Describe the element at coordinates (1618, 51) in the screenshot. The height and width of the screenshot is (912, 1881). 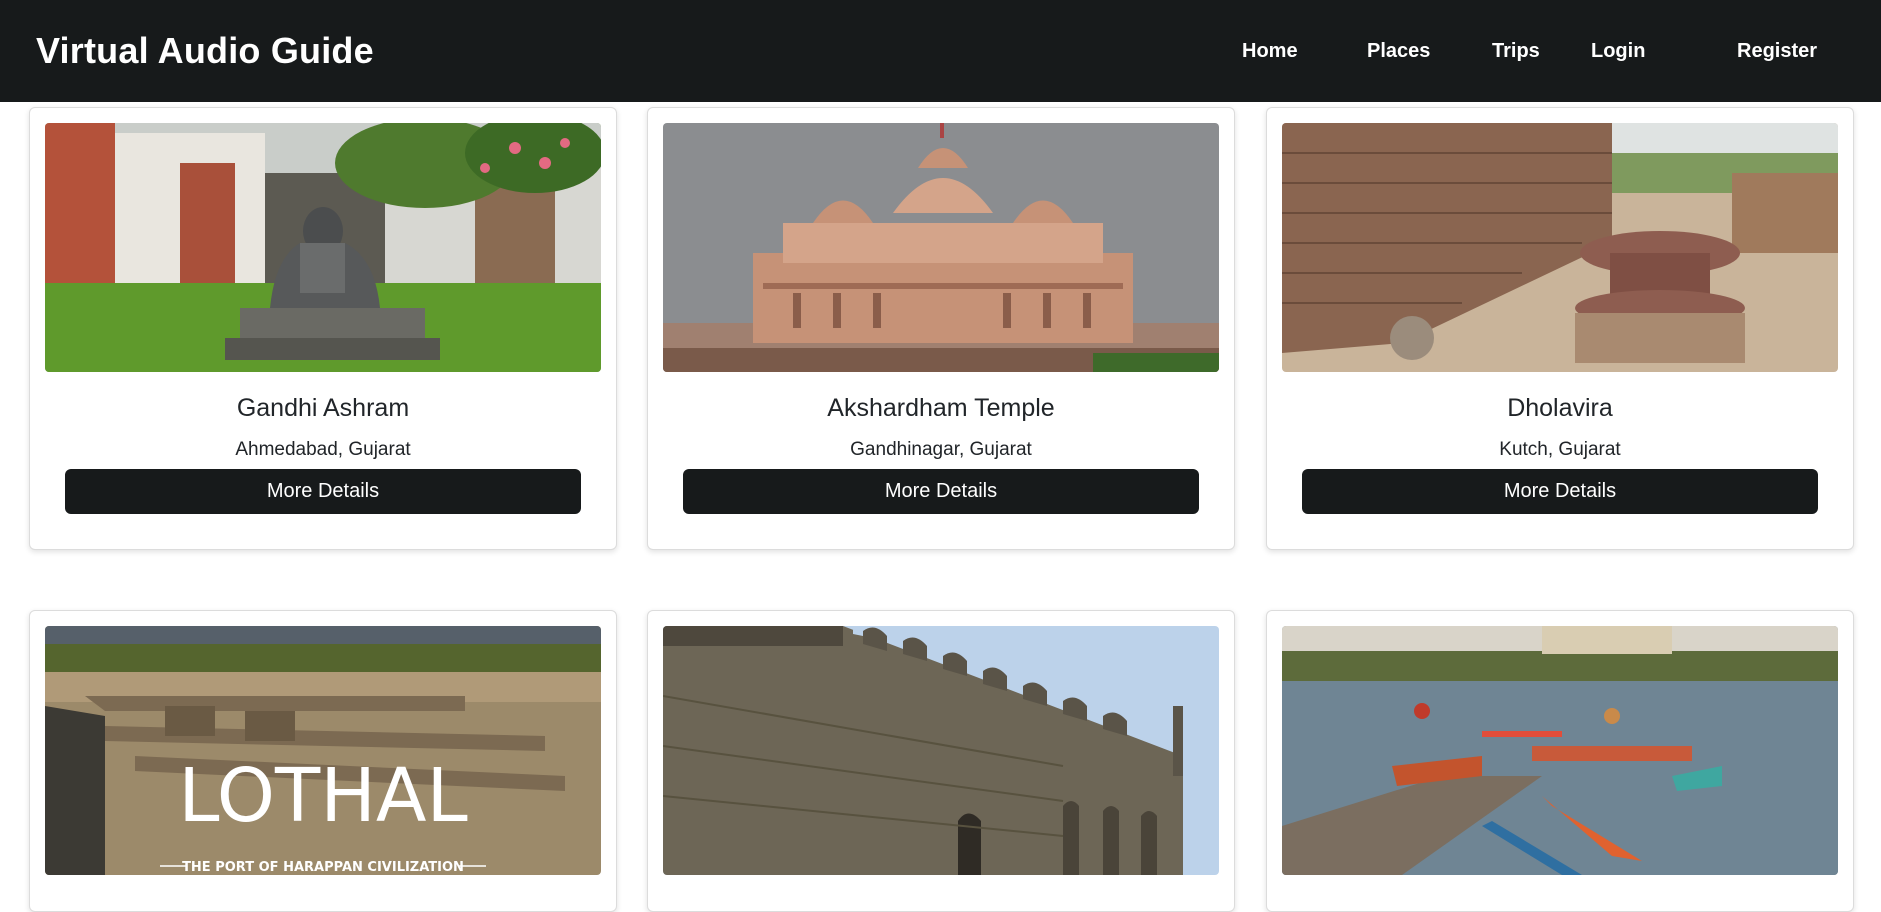
I see `nav-login-link: Login` at that location.